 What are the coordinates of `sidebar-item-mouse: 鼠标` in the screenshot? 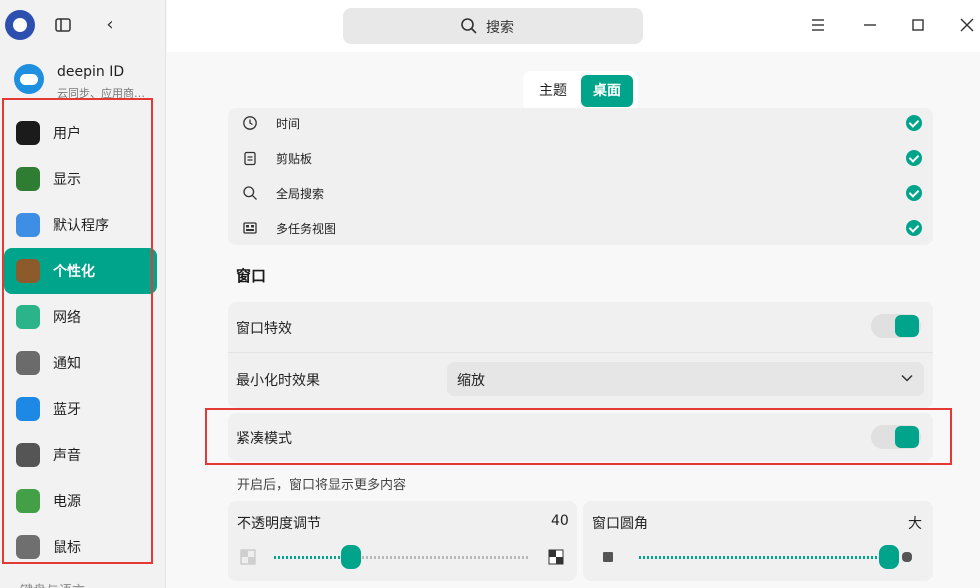 It's located at (80, 547).